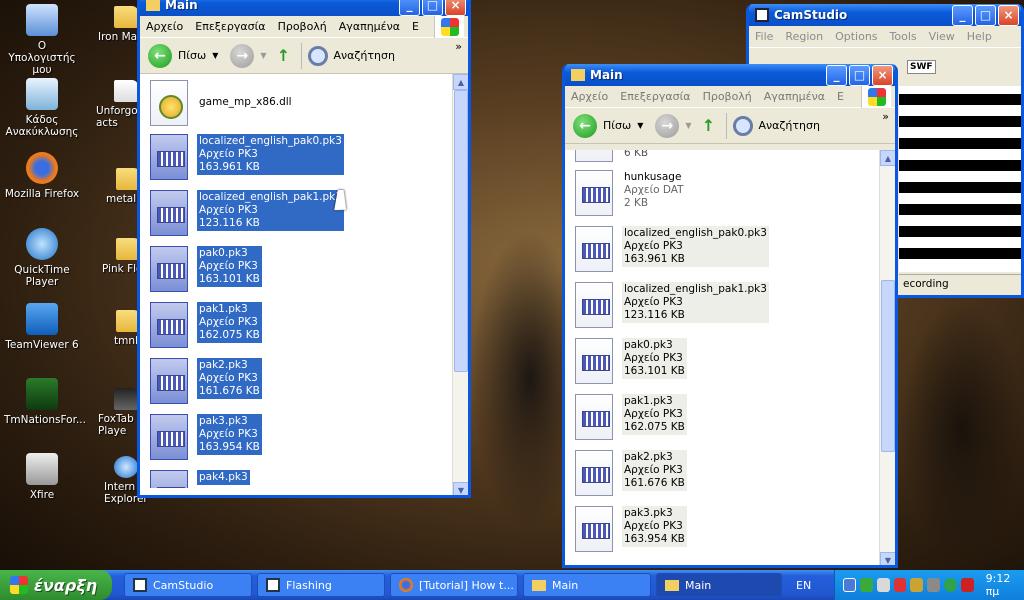 The image size is (1024, 600). Describe the element at coordinates (321, 585) in the screenshot. I see `taskbar-button-flashing: Flashing` at that location.